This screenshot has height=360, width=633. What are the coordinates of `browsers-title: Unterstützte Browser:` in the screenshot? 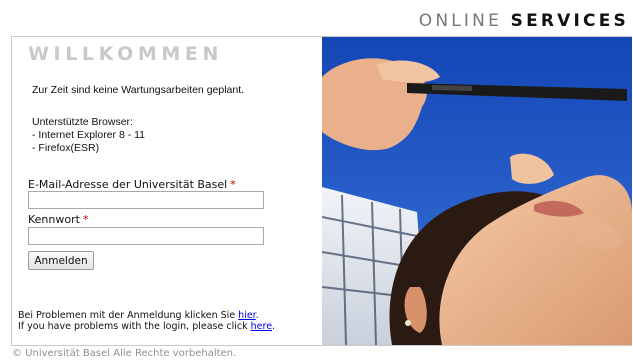 It's located at (82, 122).